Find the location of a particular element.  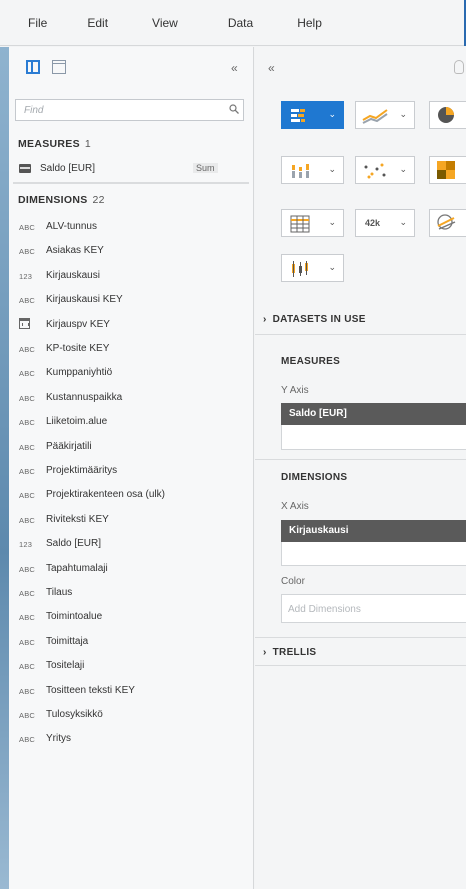

dimension-item: ABC Tapahtumalaji is located at coordinates (131, 569).